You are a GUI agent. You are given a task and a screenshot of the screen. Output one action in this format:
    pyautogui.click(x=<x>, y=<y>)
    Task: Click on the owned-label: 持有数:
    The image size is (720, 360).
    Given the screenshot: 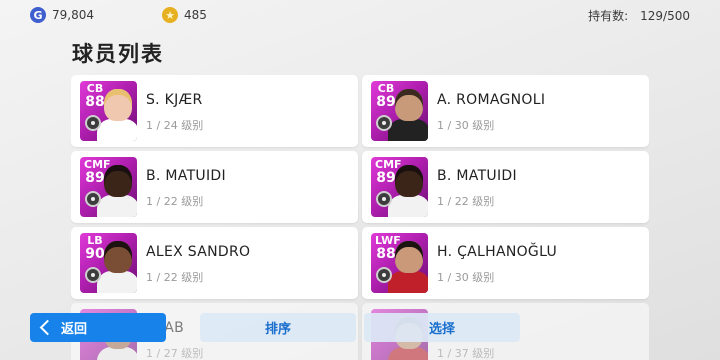 What is the action you would take?
    pyautogui.click(x=608, y=16)
    